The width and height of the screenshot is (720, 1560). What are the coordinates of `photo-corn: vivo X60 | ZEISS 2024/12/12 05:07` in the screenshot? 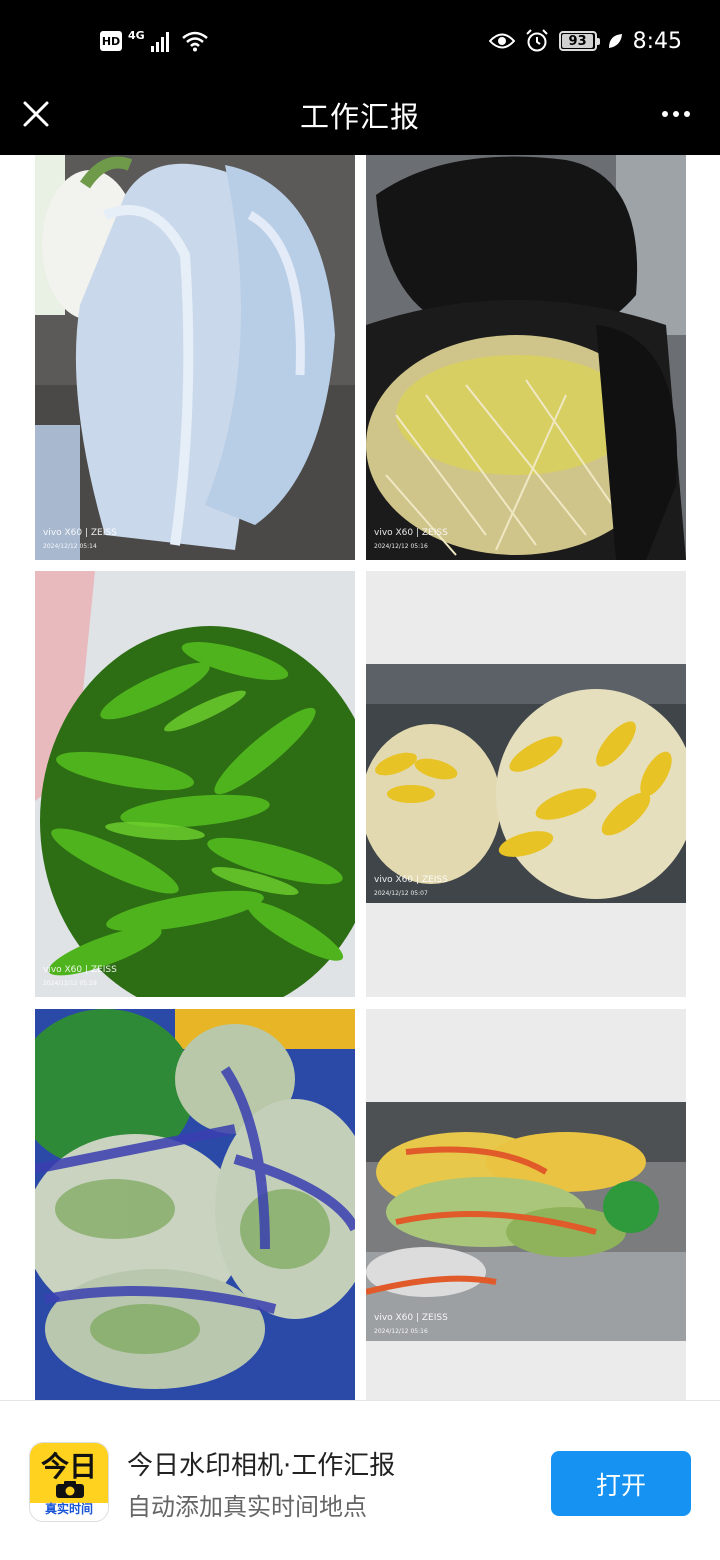 It's located at (526, 784).